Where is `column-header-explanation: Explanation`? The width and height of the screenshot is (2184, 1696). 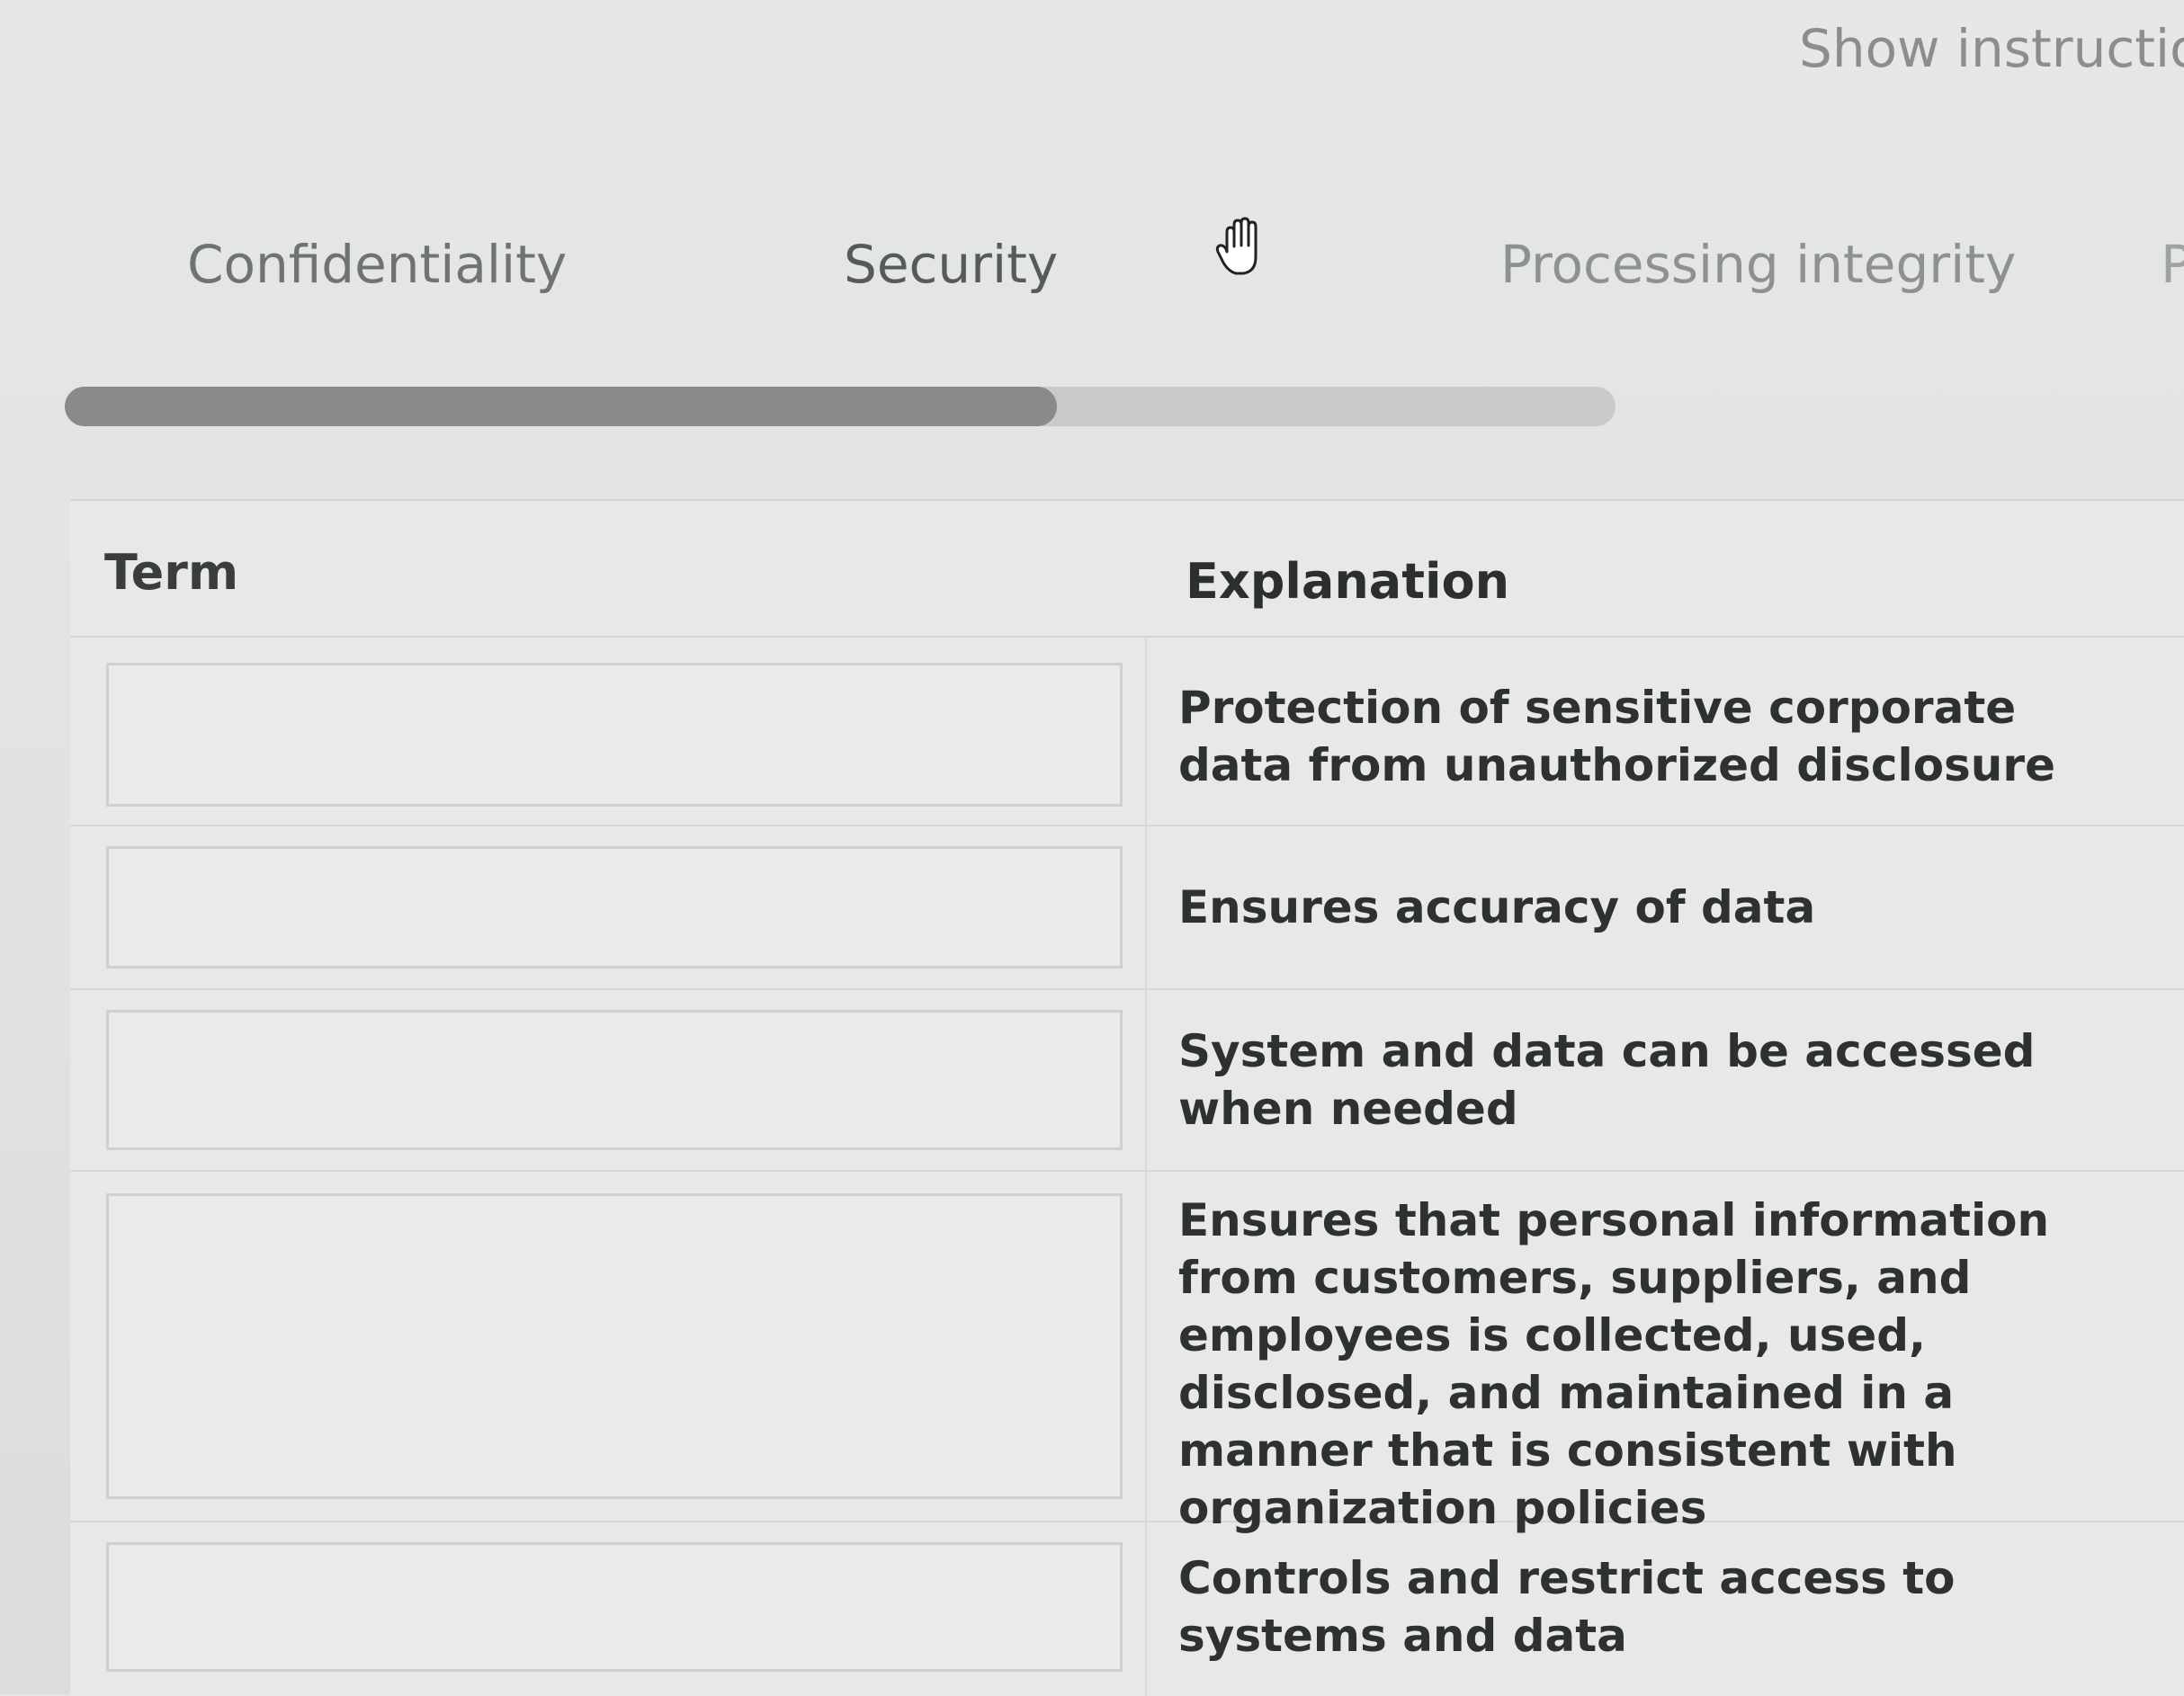
column-header-explanation: Explanation is located at coordinates (1348, 581).